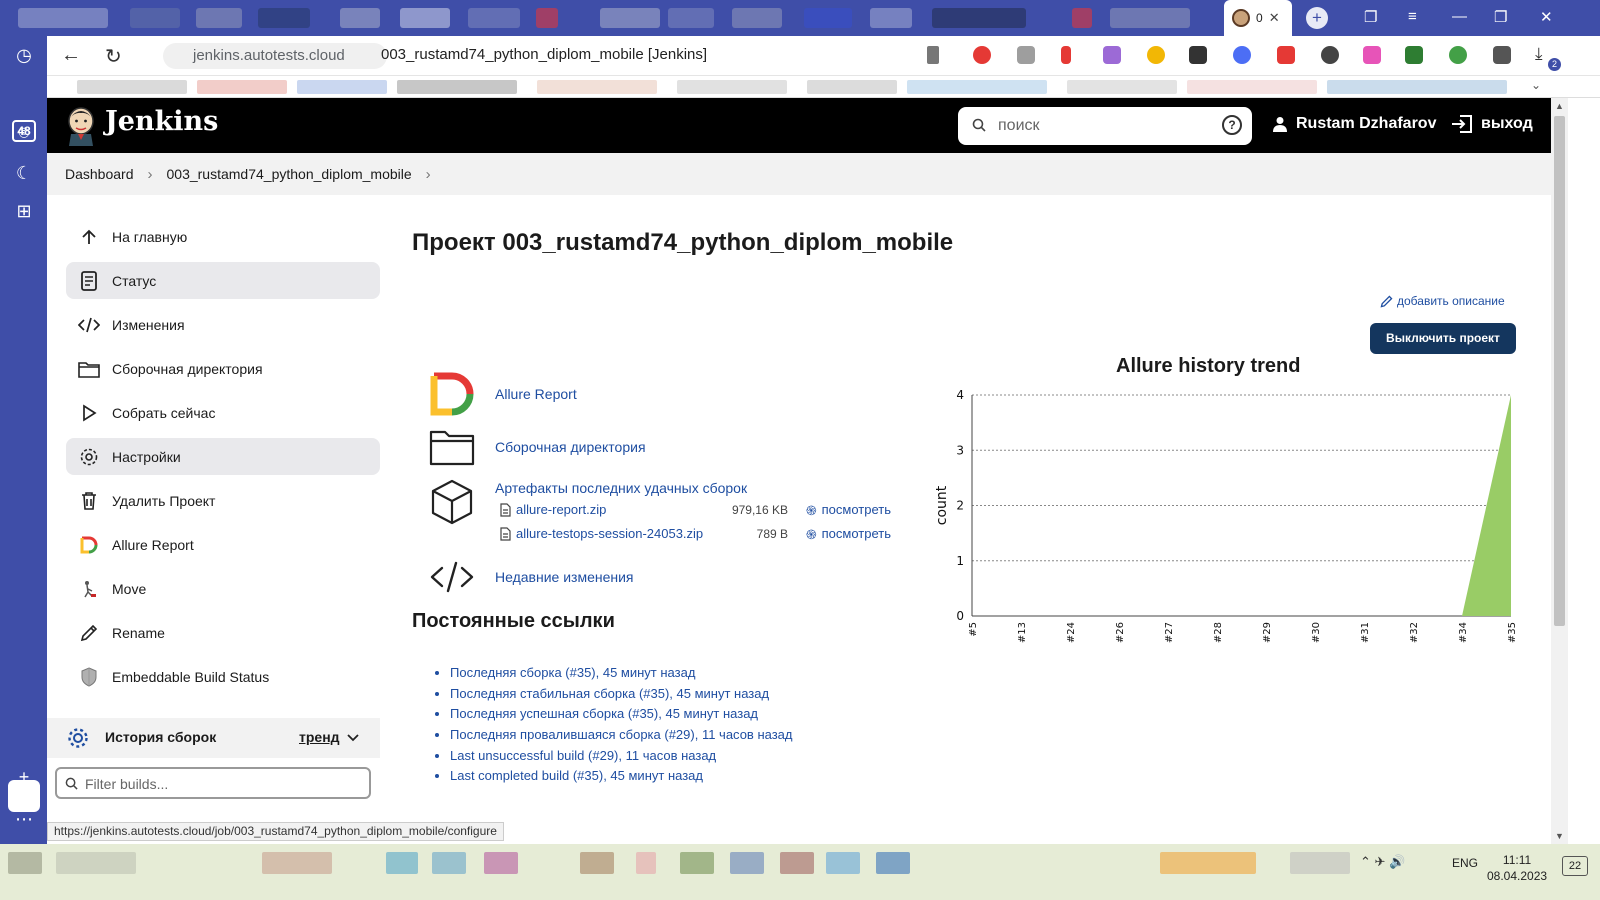 The width and height of the screenshot is (1600, 900). I want to click on sidebar-item-status: Статус, so click(223, 280).